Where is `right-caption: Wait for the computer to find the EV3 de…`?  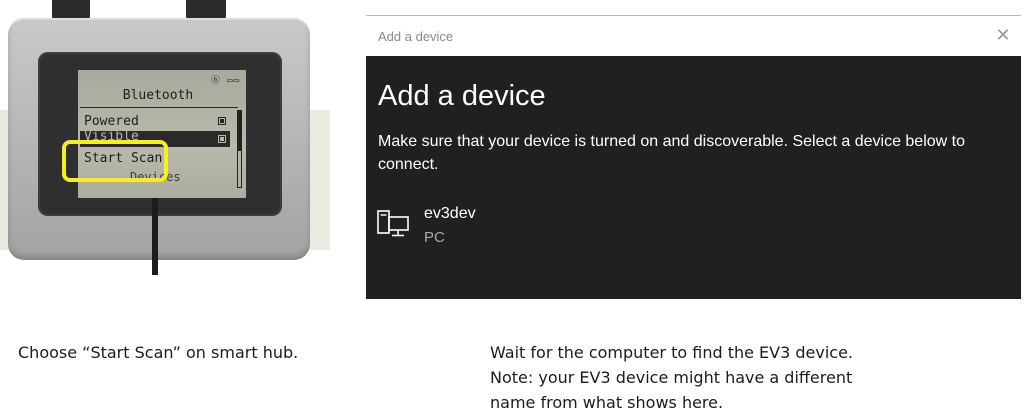 right-caption: Wait for the computer to find the EV3 de… is located at coordinates (700, 377).